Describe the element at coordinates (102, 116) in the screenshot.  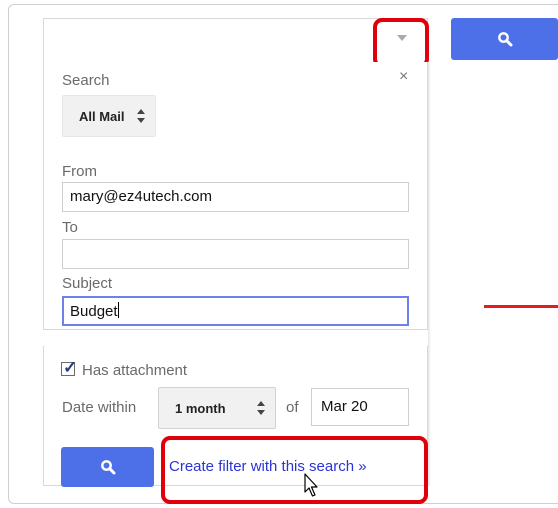
I see `scope-value: All Mail` at that location.